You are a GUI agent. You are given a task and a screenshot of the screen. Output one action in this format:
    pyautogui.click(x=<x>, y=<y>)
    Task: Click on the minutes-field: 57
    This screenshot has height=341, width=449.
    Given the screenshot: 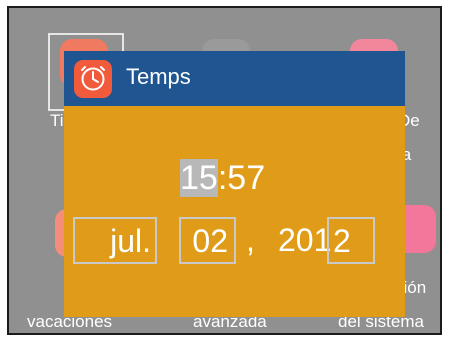 What is the action you would take?
    pyautogui.click(x=246, y=178)
    